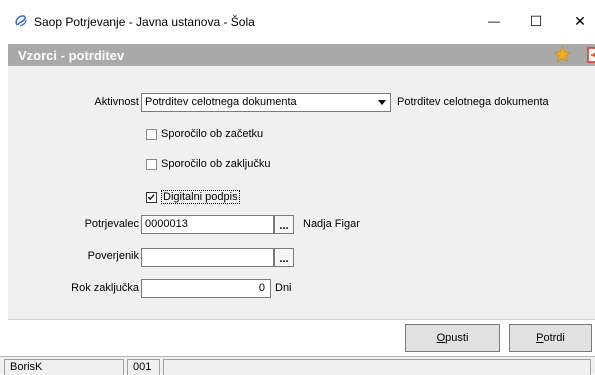 This screenshot has width=595, height=375. What do you see at coordinates (283, 288) in the screenshot?
I see `rok-zakljucka-unit: Dni` at bounding box center [283, 288].